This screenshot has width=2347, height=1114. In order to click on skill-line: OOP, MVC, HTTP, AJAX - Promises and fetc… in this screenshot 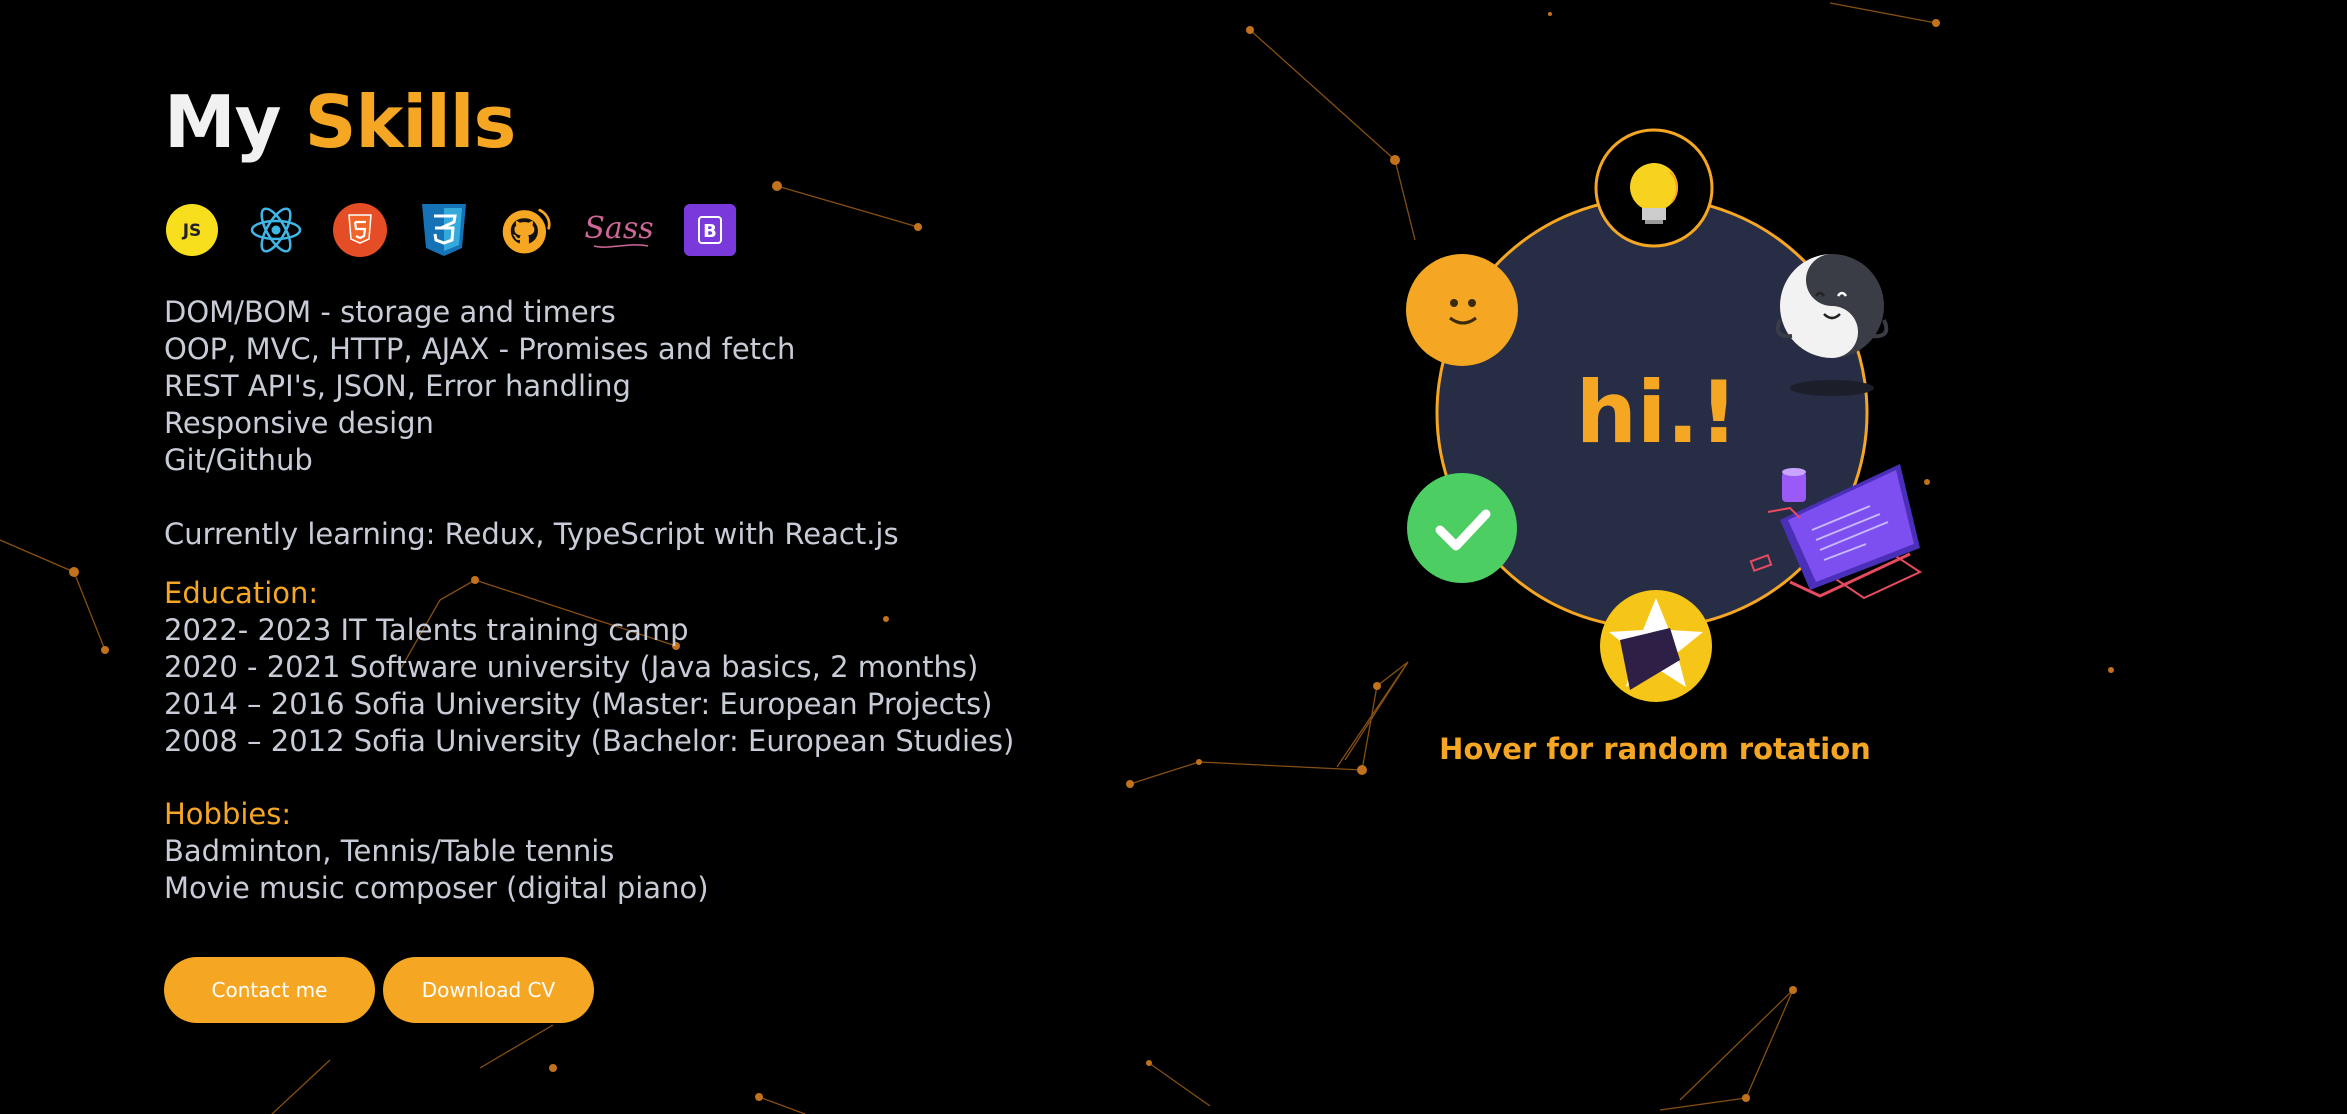, I will do `click(480, 349)`.